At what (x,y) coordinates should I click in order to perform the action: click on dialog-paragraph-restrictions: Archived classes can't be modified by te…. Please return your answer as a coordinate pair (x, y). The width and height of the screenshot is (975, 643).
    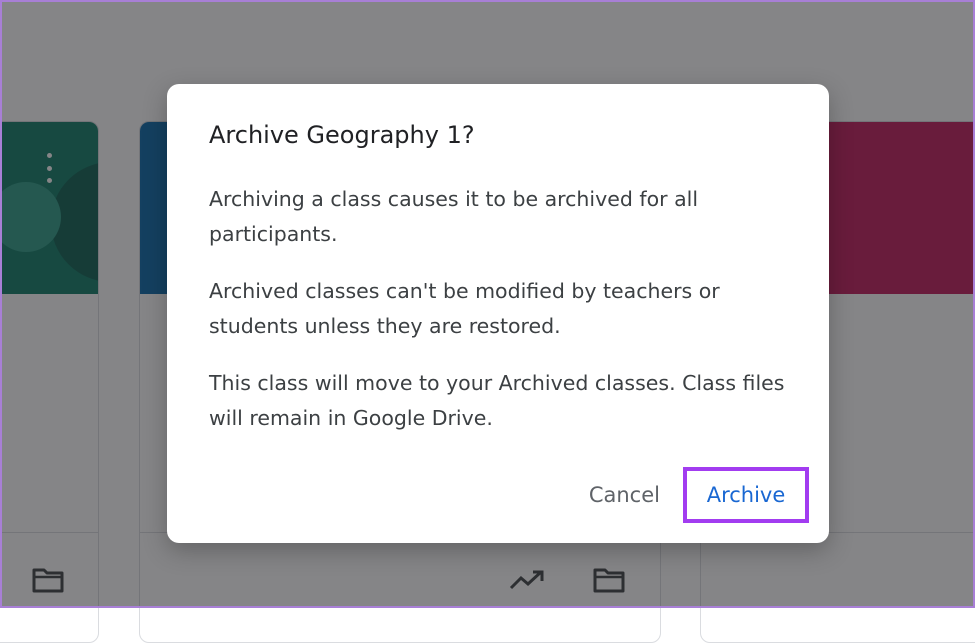
    Looking at the image, I should click on (464, 308).